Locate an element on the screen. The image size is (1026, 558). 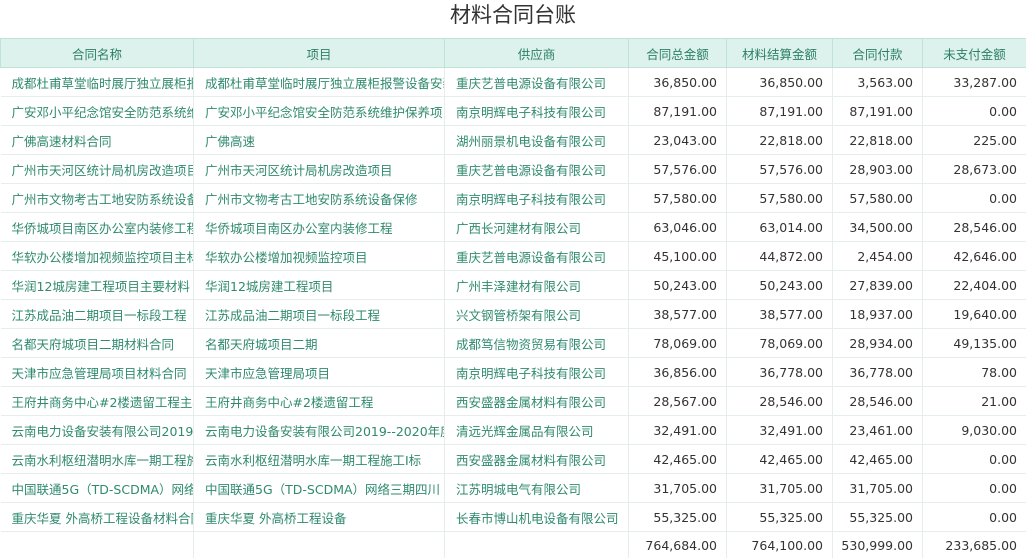
column-header-contract-payment: 合同付款 is located at coordinates (877, 53).